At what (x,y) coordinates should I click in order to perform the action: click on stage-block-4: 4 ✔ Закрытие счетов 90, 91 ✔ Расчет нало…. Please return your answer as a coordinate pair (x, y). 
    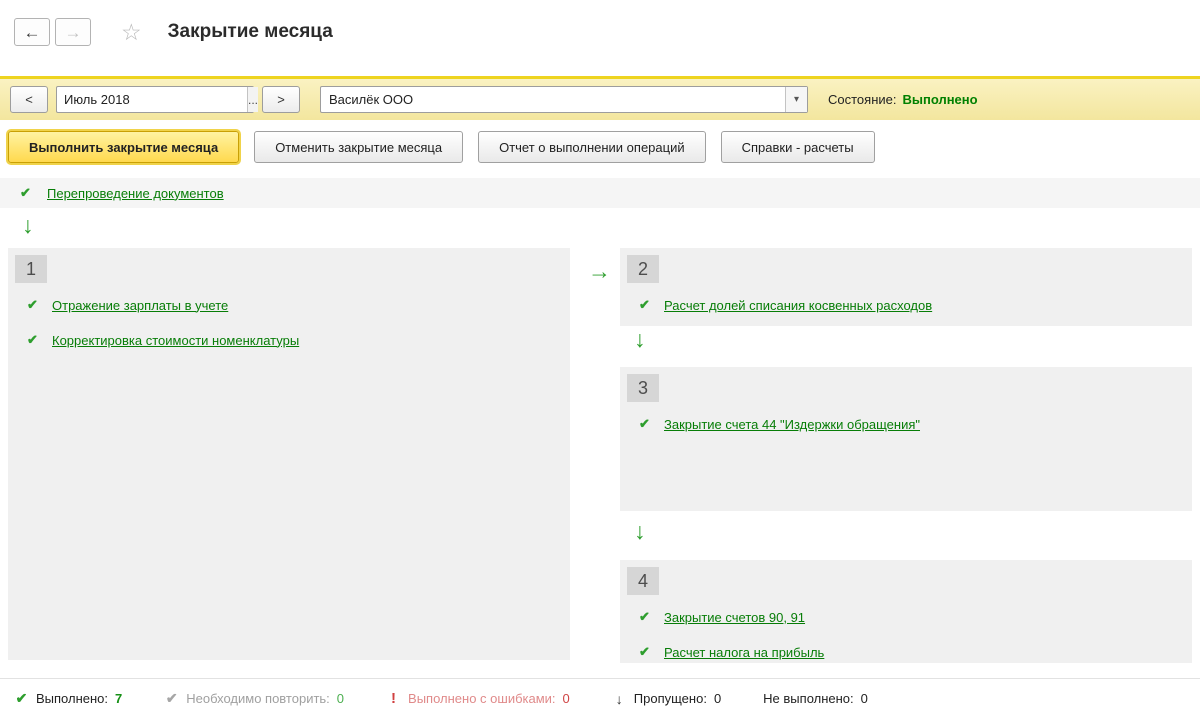
    Looking at the image, I should click on (906, 611).